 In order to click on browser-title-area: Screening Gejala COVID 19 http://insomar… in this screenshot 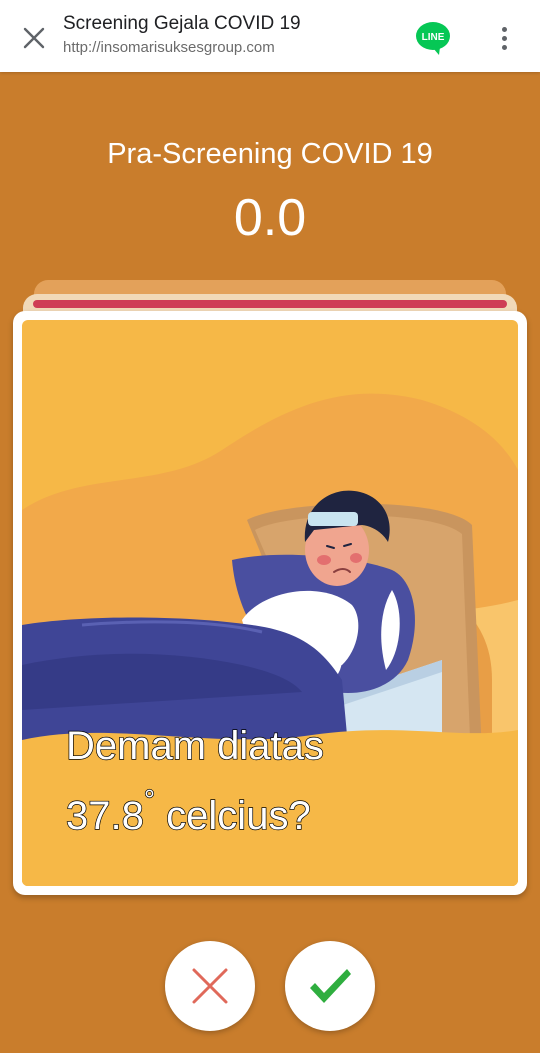, I will do `click(228, 35)`.